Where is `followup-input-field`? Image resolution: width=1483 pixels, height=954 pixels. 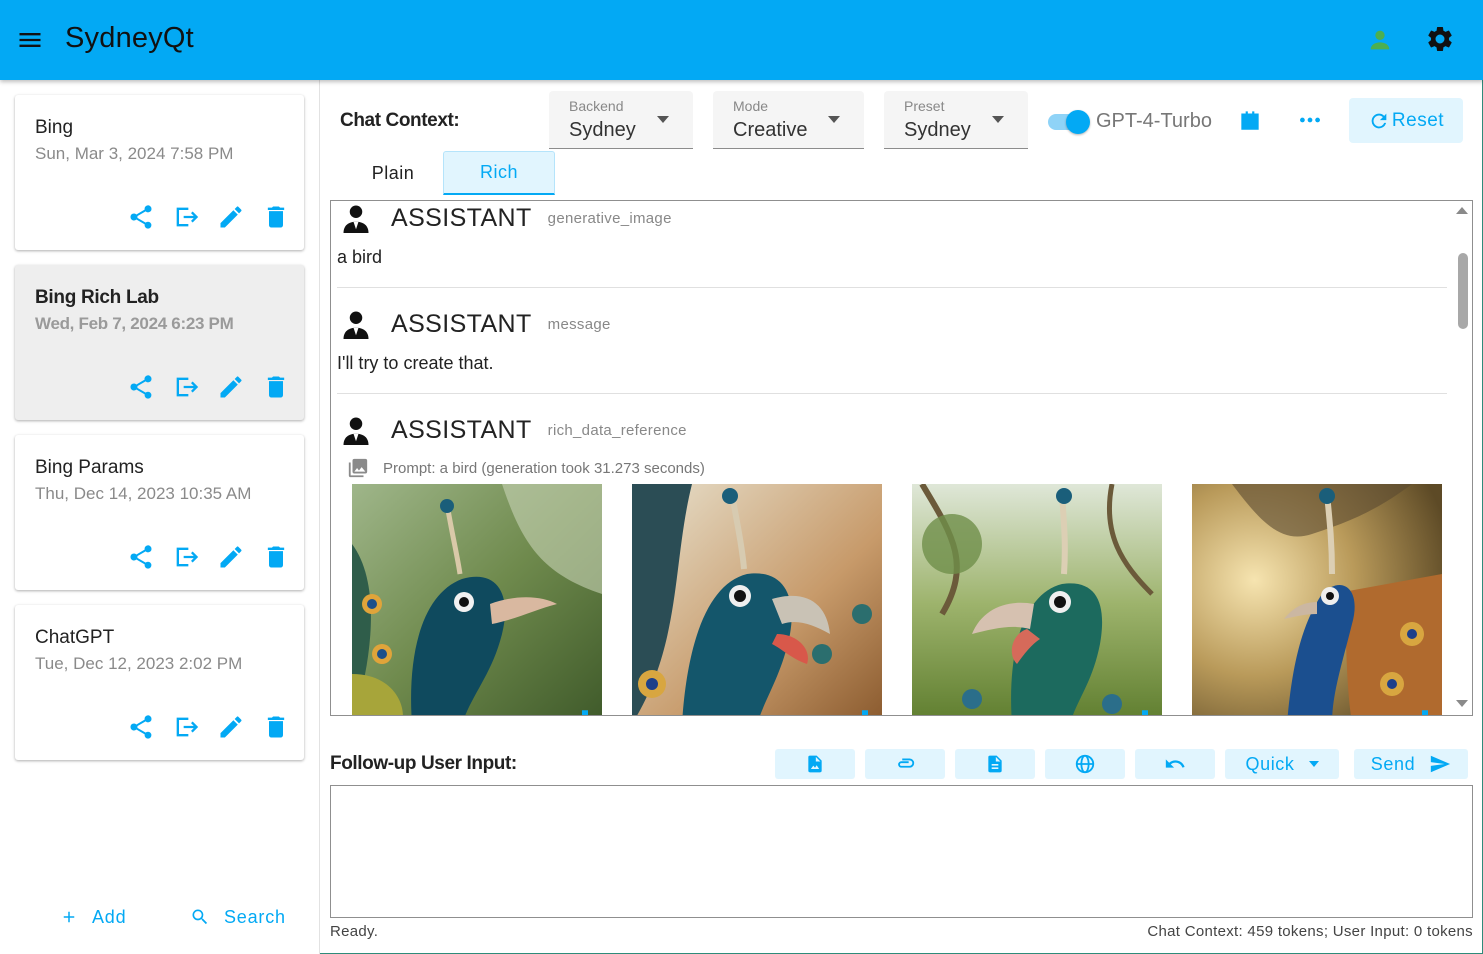 followup-input-field is located at coordinates (901, 851).